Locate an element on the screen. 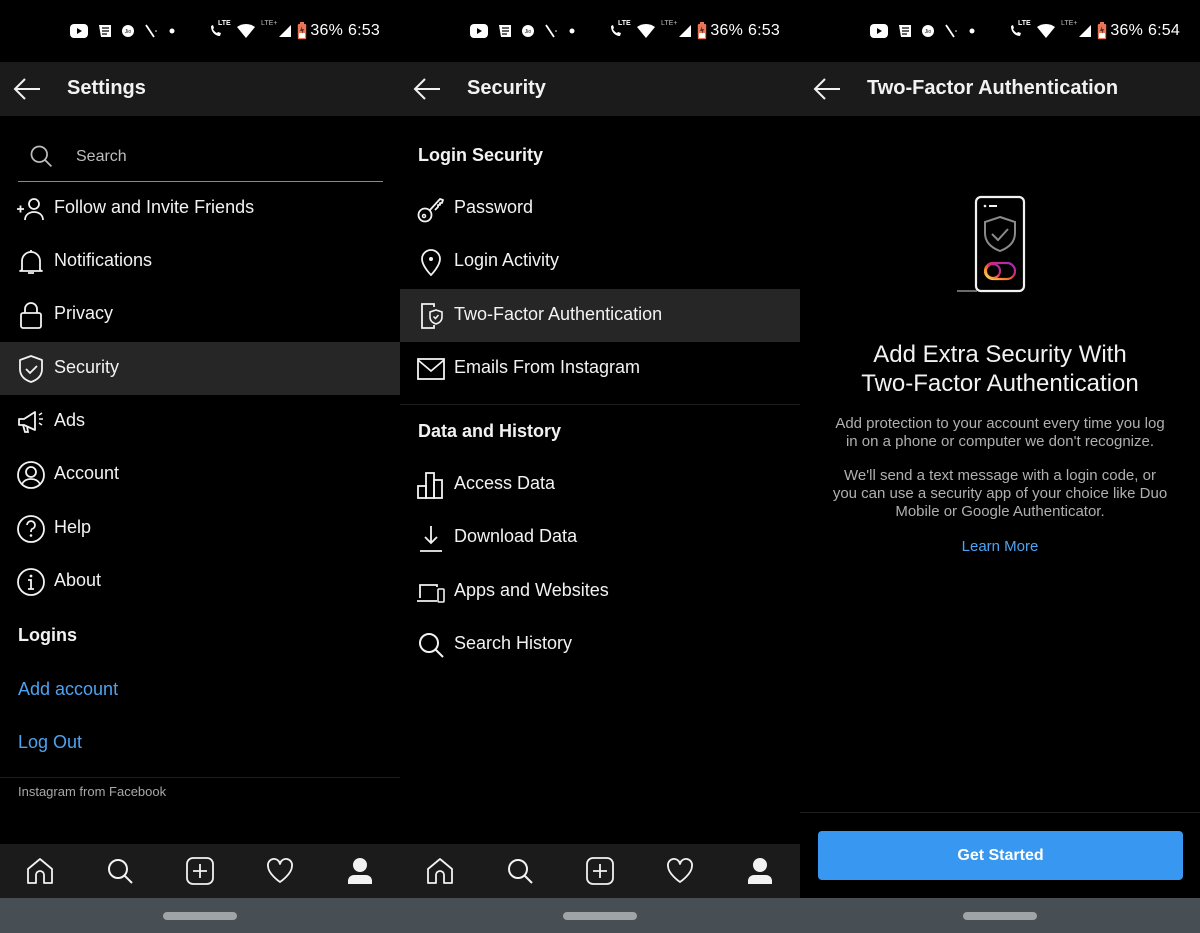  add-person-icon is located at coordinates (31, 209).